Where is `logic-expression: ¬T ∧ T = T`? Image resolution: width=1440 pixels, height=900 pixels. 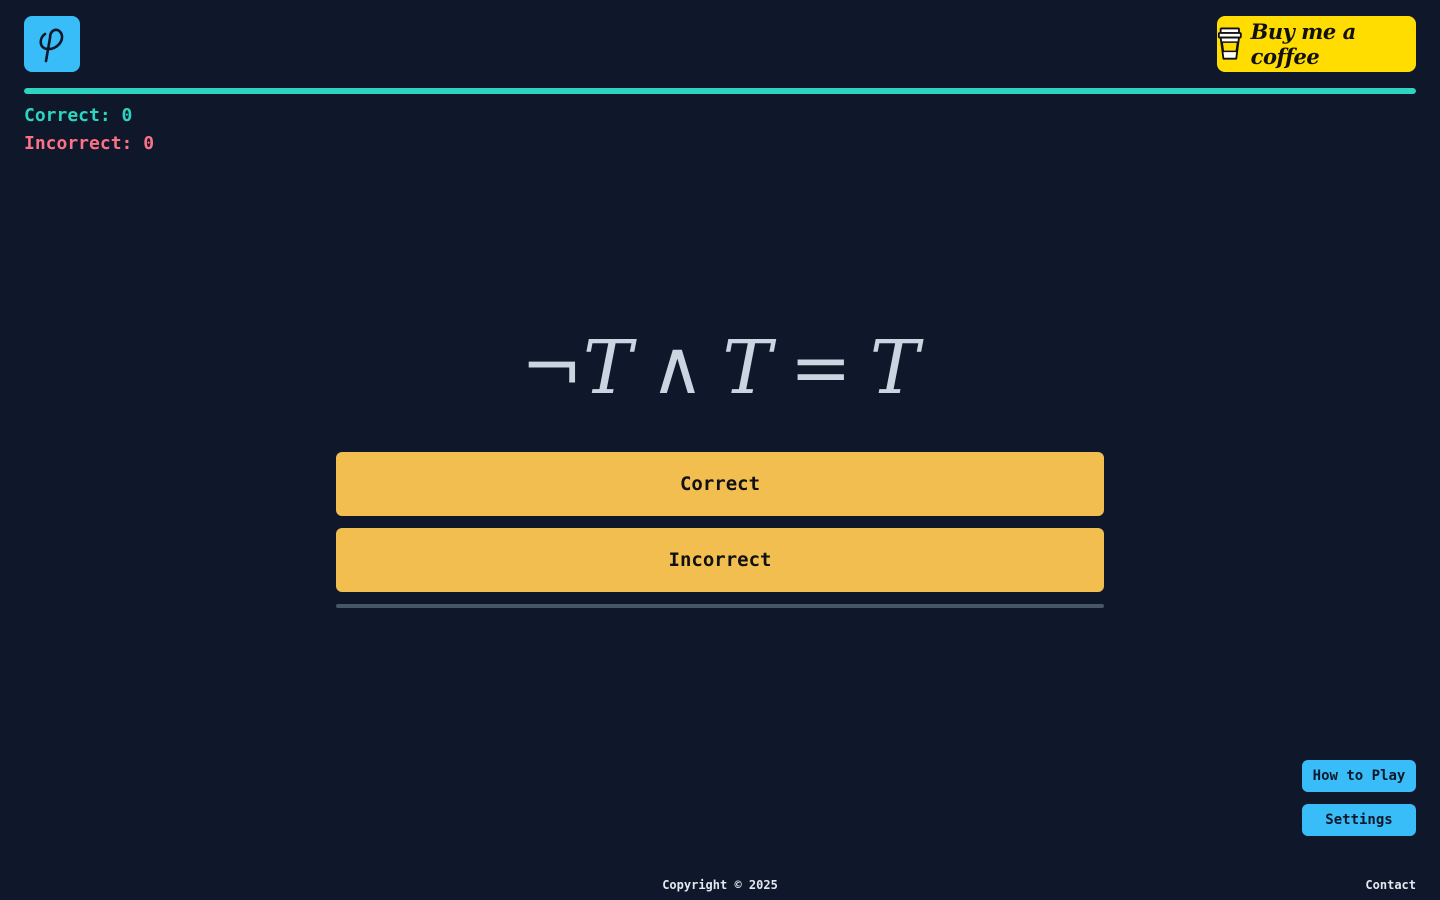 logic-expression: ¬T ∧ T = T is located at coordinates (720, 368).